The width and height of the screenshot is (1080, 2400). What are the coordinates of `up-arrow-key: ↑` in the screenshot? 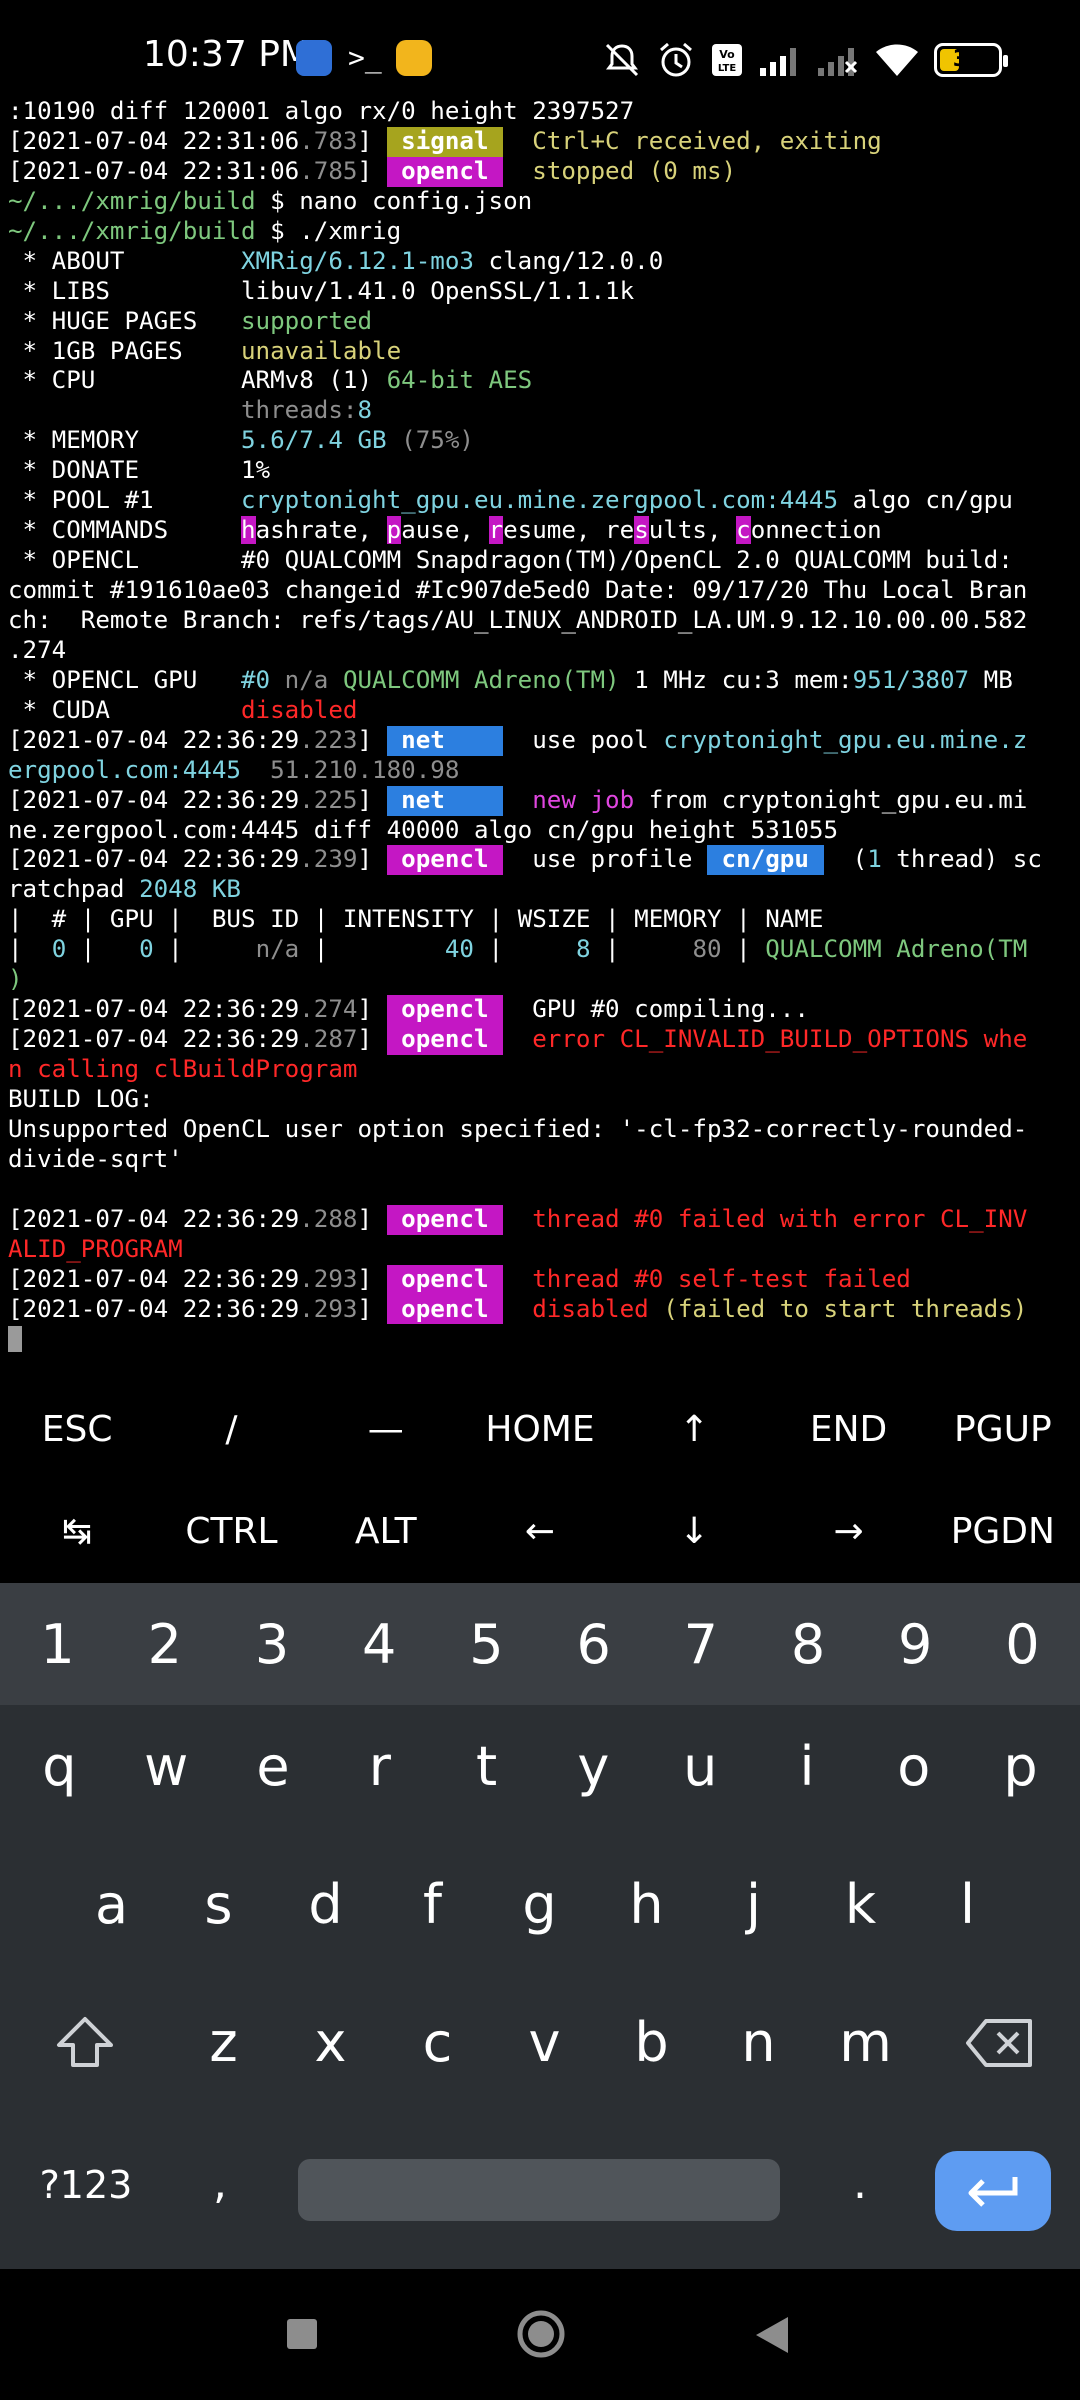 It's located at (694, 1429).